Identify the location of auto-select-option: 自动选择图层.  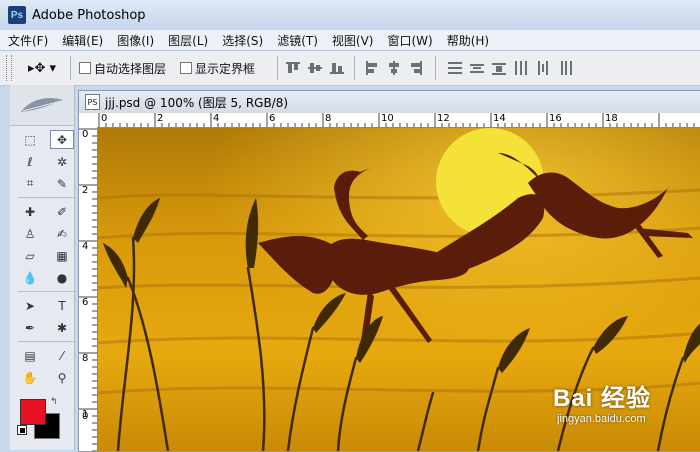
(122, 68).